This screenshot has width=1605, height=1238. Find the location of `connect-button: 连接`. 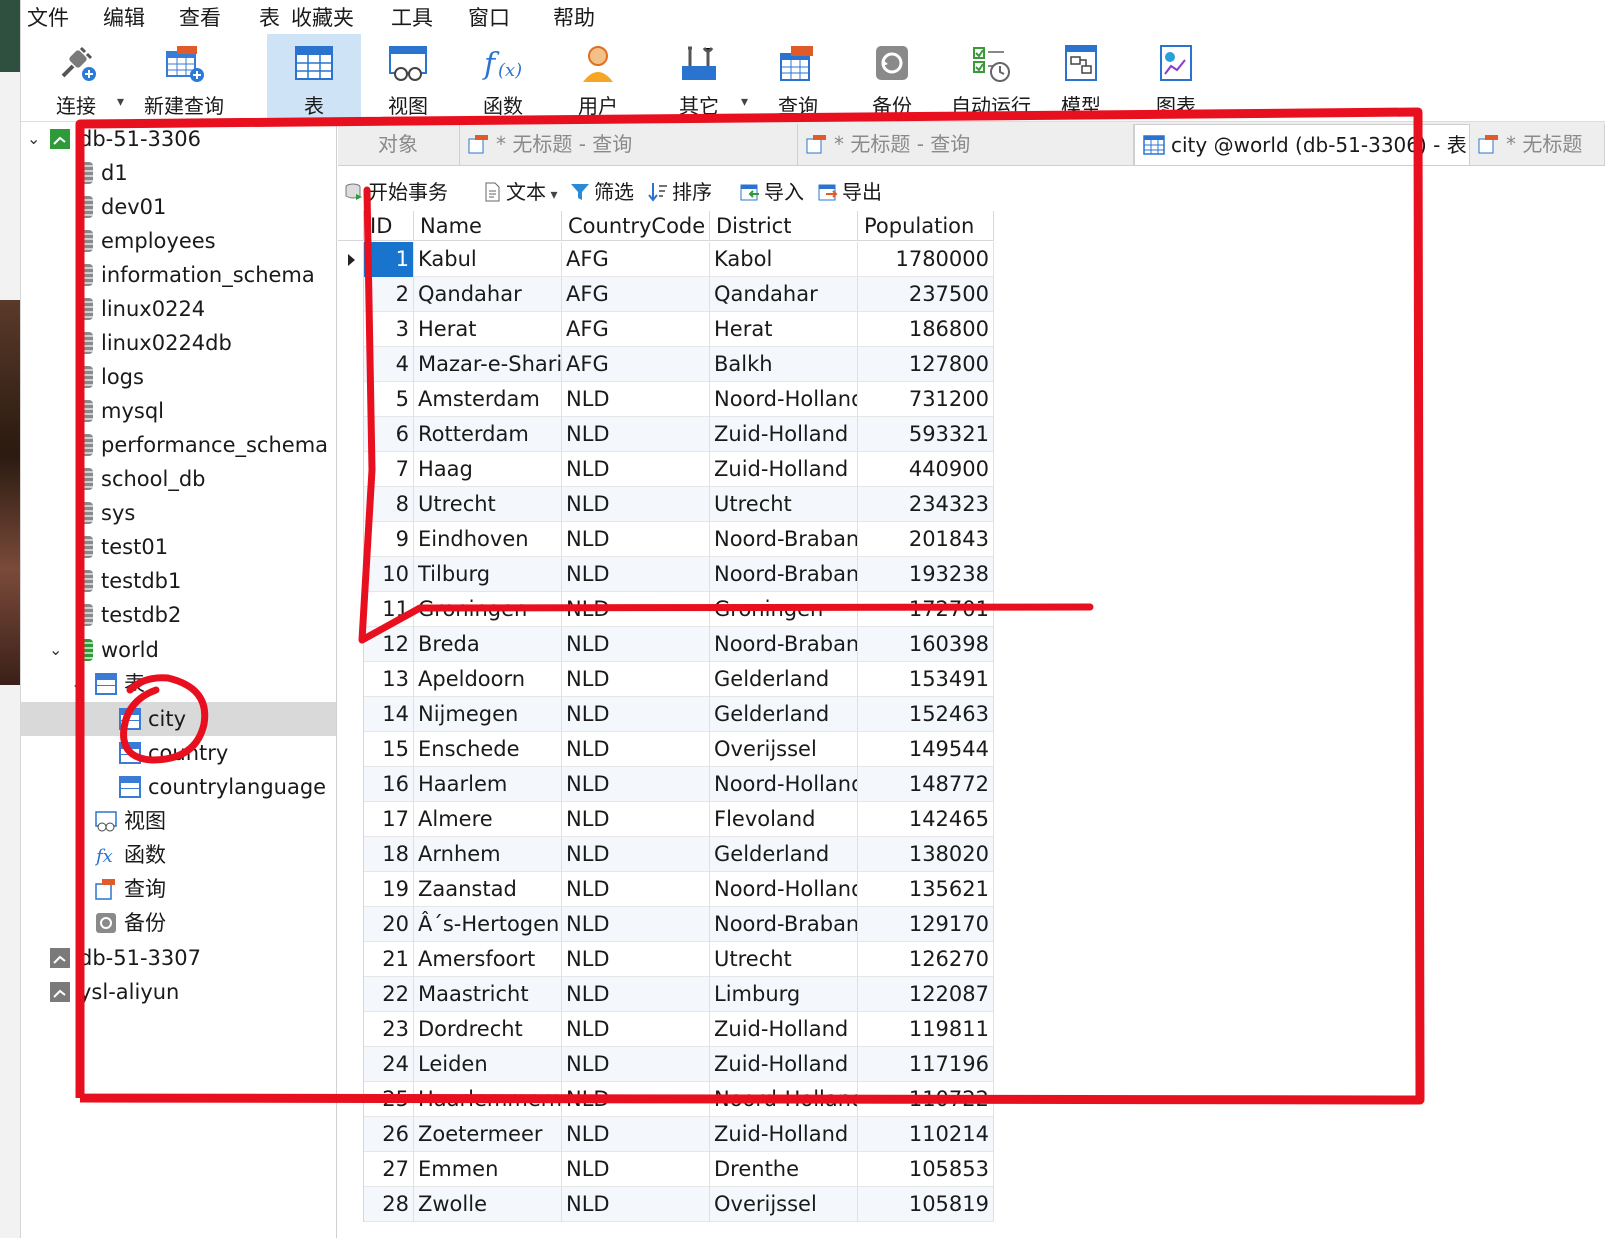

connect-button: 连接 is located at coordinates (76, 77).